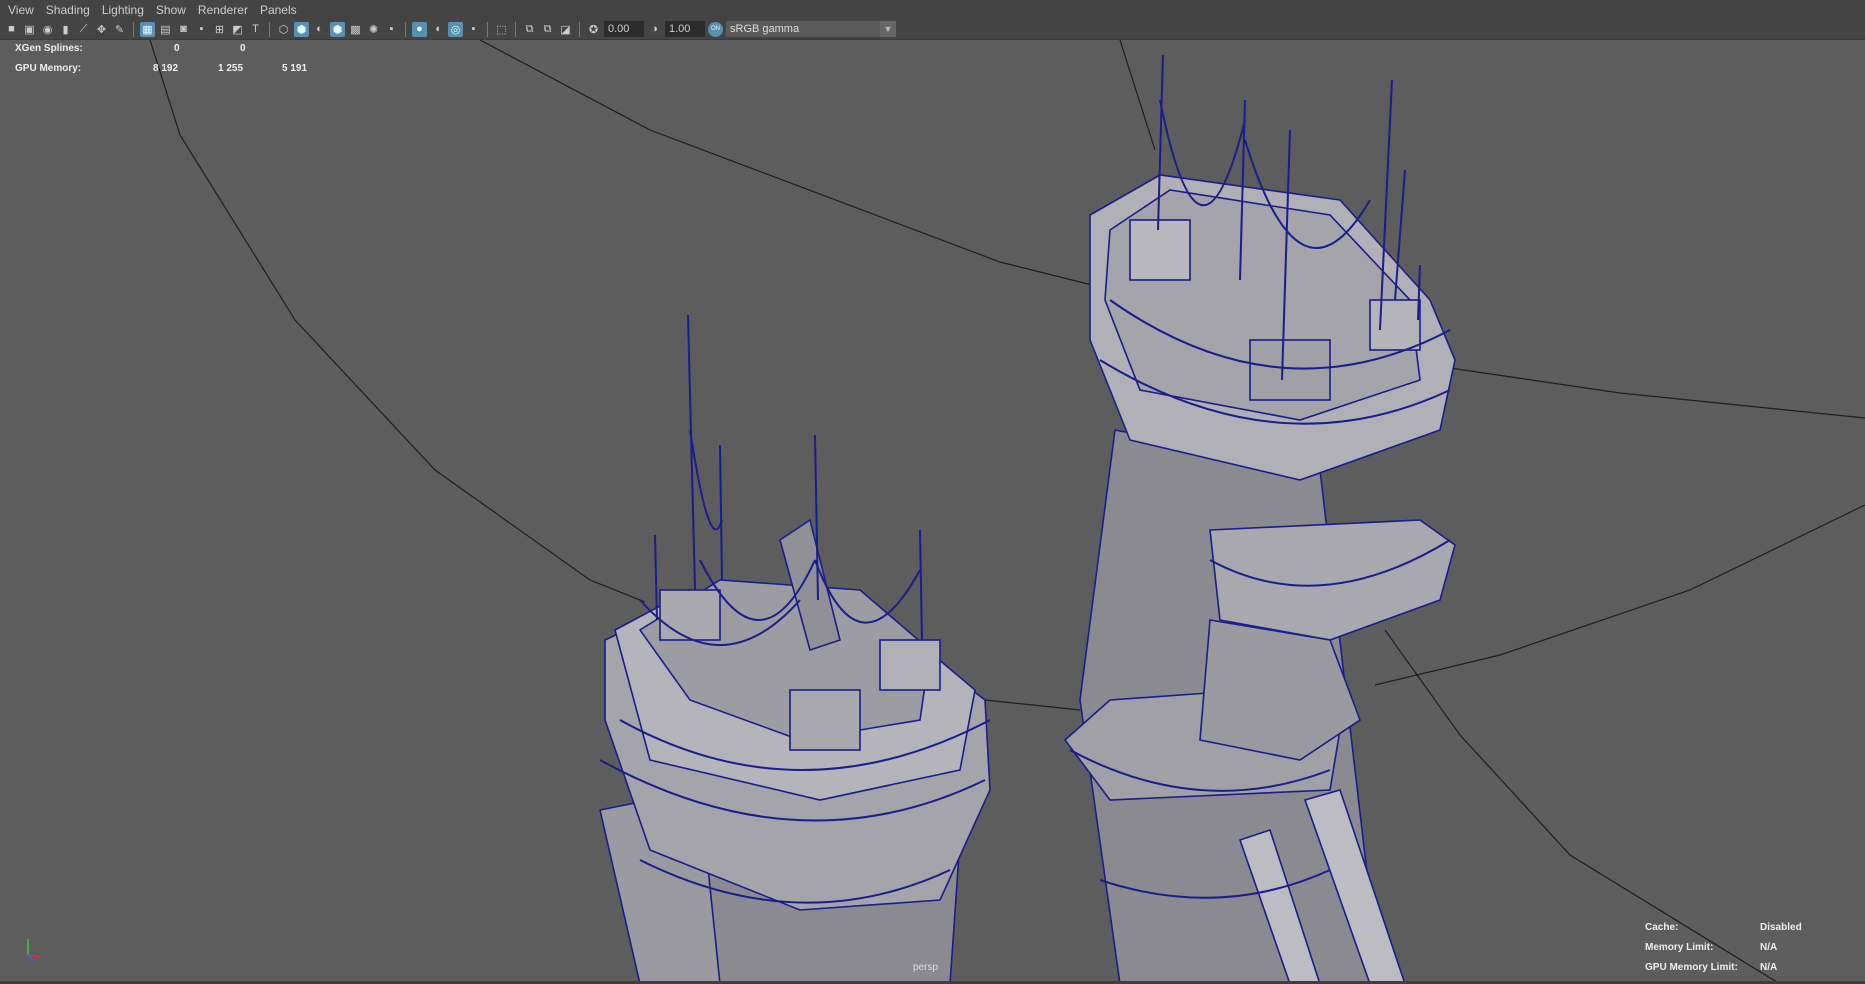 The image size is (1865, 984). What do you see at coordinates (48, 68) in the screenshot?
I see `gpu-memory-label: GPU Memory:` at bounding box center [48, 68].